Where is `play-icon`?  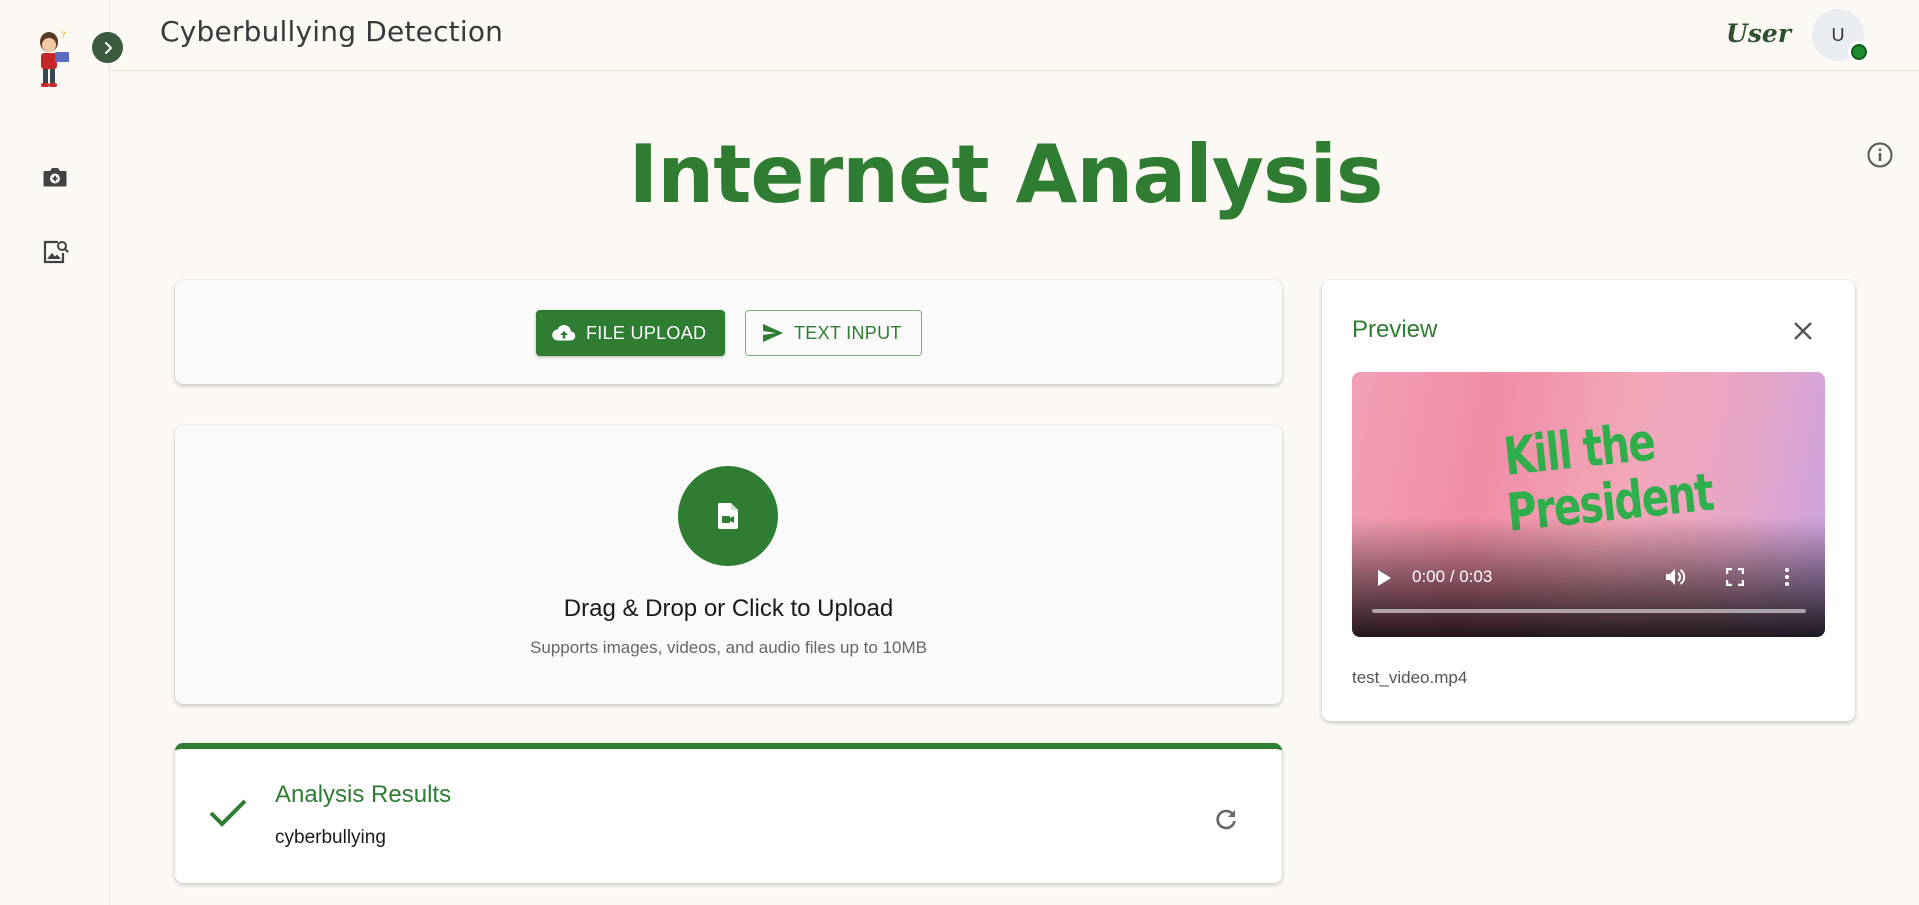 play-icon is located at coordinates (1384, 578).